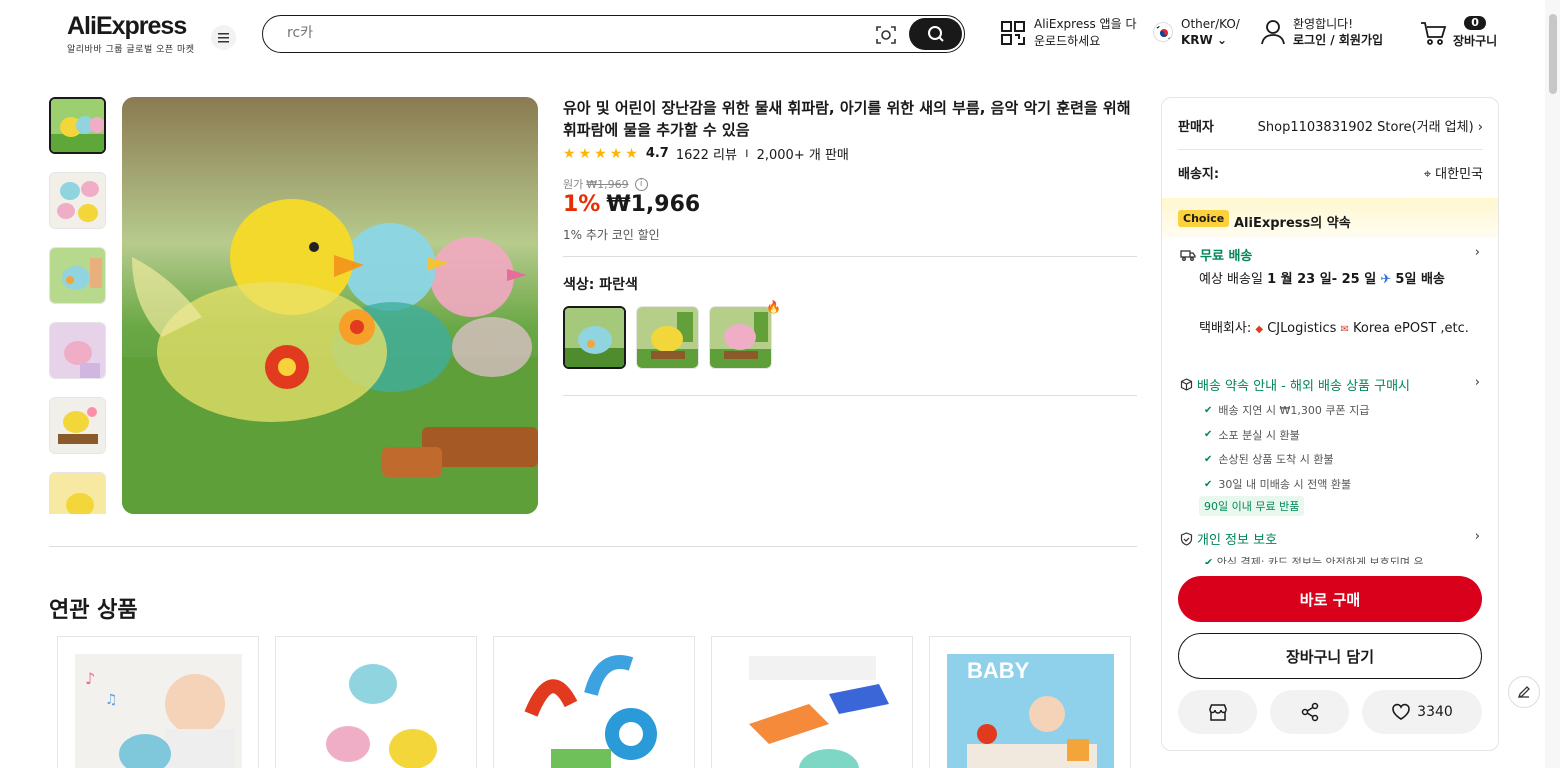 This screenshot has height=768, width=1560. Describe the element at coordinates (1330, 599) in the screenshot. I see `buy-now-button: 바로 구매` at that location.